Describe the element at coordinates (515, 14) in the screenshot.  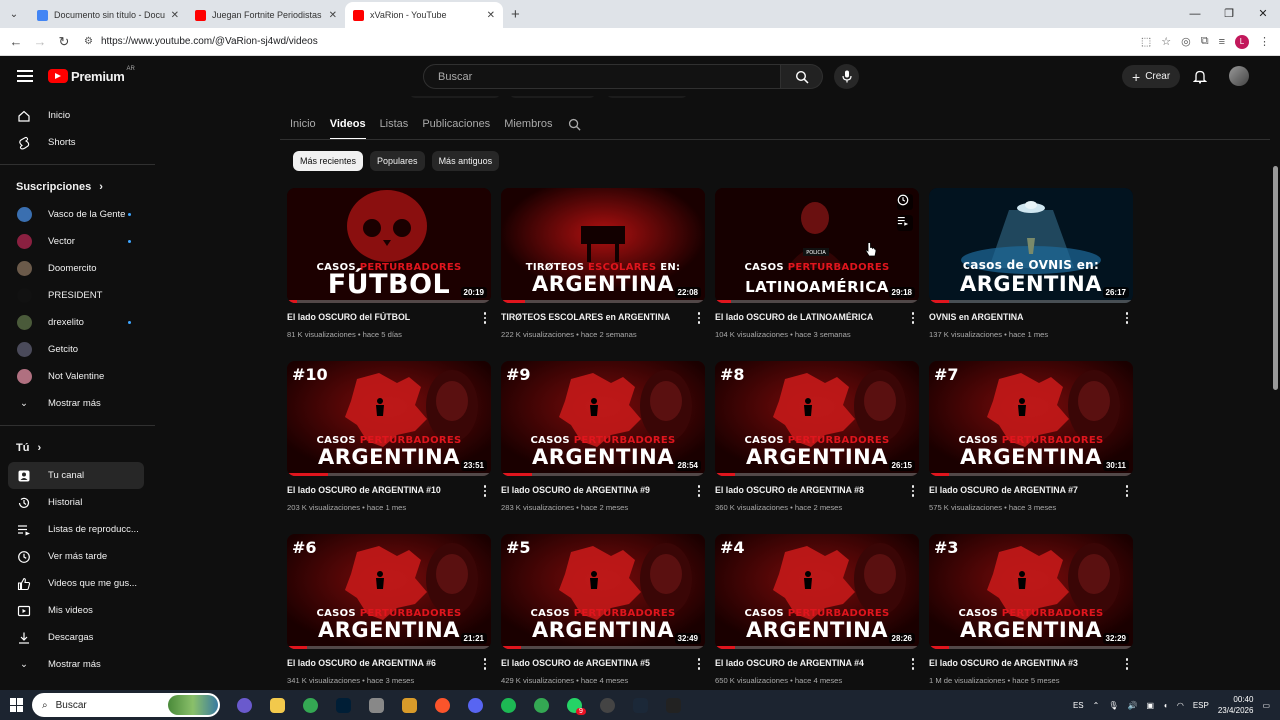
I see `new-tab-button: +` at that location.